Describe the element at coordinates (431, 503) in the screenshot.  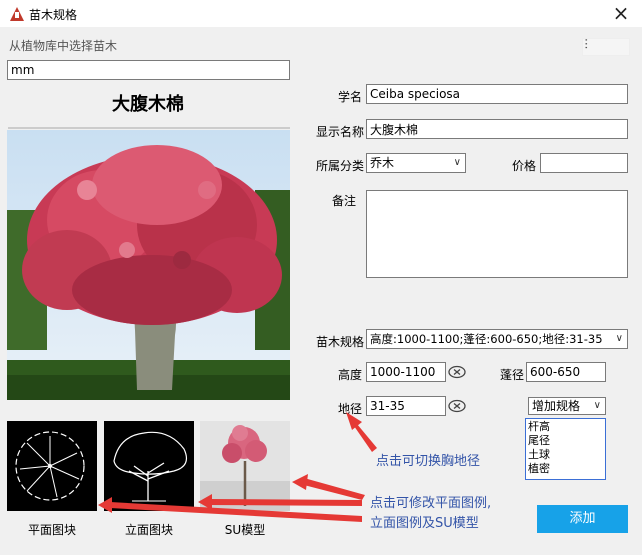
I see `annotation-modify-line1: 点击可修改平面图例,` at that location.